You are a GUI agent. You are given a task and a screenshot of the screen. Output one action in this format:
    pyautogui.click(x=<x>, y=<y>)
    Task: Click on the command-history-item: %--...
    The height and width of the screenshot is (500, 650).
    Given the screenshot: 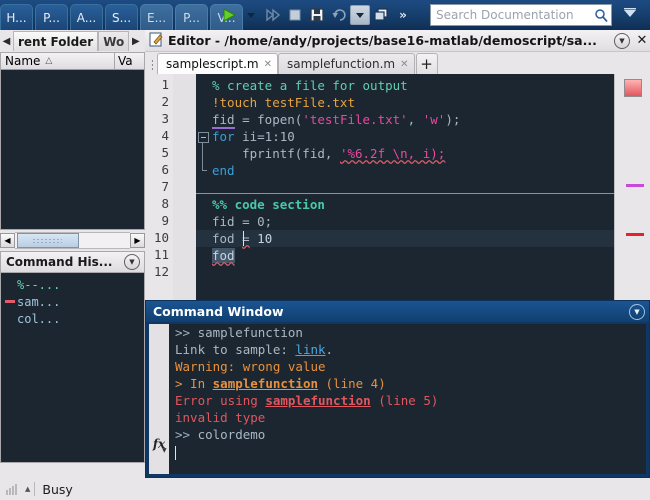 What is the action you would take?
    pyautogui.click(x=72, y=284)
    